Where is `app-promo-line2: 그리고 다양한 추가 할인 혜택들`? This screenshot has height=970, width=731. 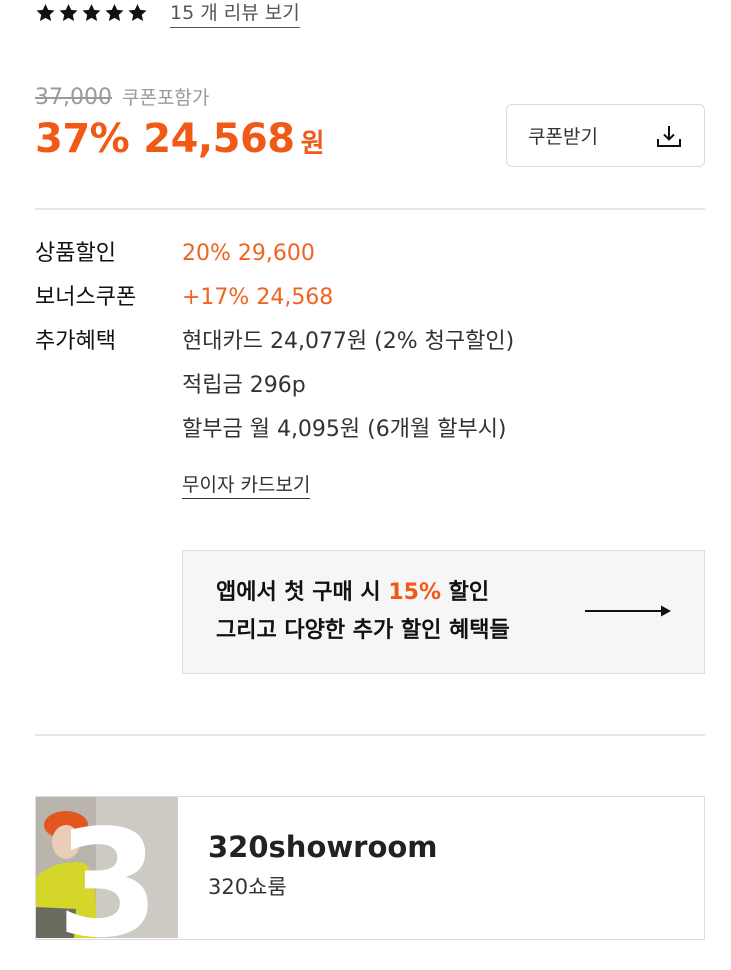 app-promo-line2: 그리고 다양한 추가 할인 혜택들 is located at coordinates (363, 630).